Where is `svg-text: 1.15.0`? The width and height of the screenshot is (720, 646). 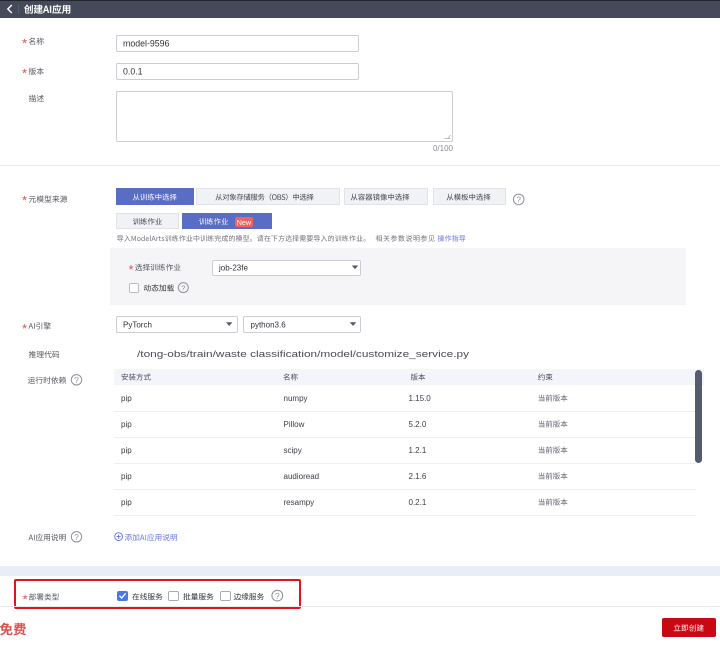 svg-text: 1.15.0 is located at coordinates (420, 398).